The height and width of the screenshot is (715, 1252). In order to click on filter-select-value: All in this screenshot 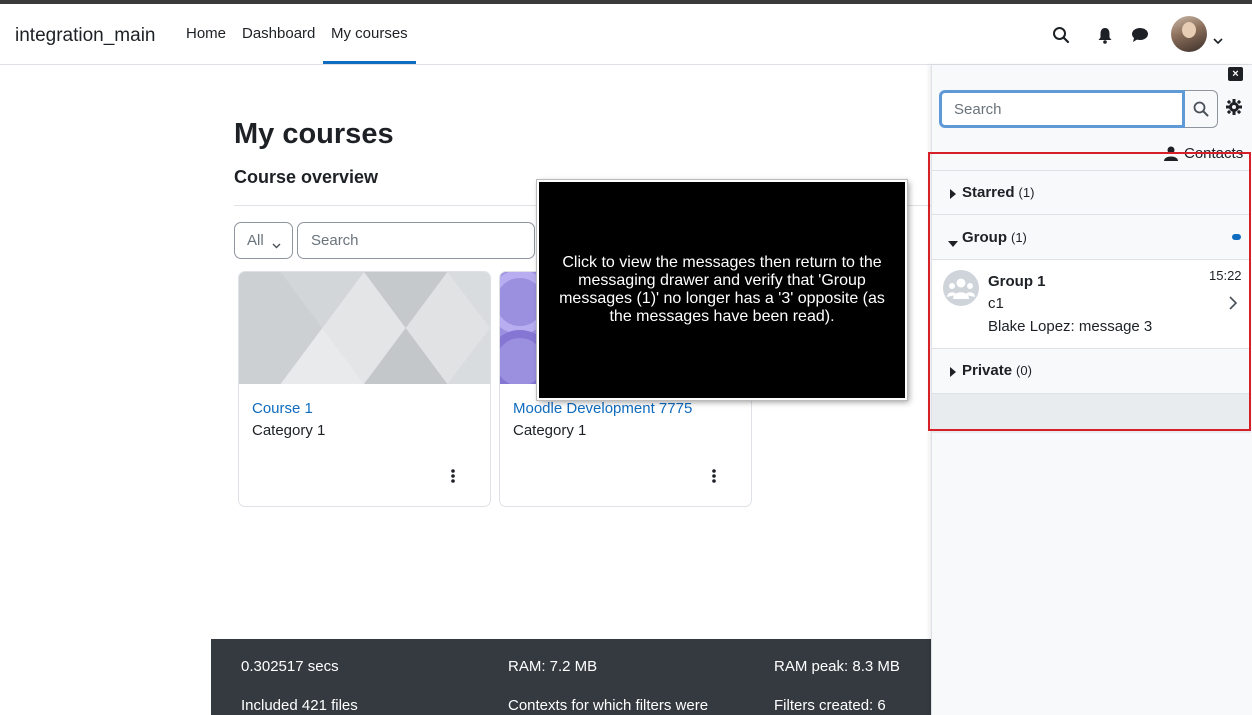, I will do `click(255, 240)`.